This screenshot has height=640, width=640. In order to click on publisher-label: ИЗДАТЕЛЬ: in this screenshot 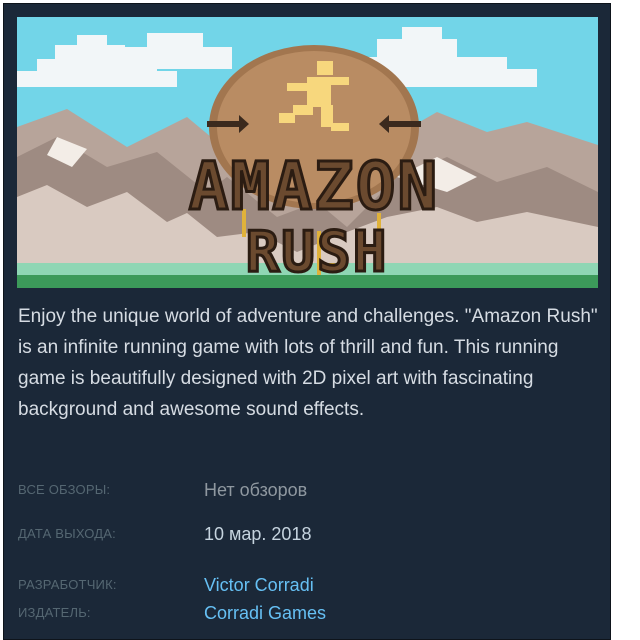, I will do `click(54, 612)`.